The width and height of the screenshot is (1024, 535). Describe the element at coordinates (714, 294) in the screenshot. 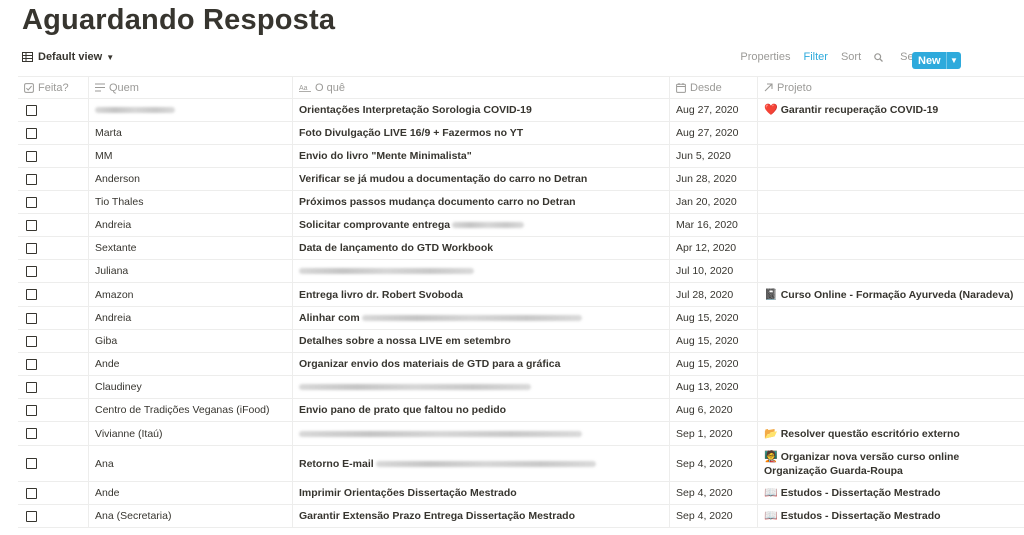

I see `since-cell: Jul 28, 2020` at that location.